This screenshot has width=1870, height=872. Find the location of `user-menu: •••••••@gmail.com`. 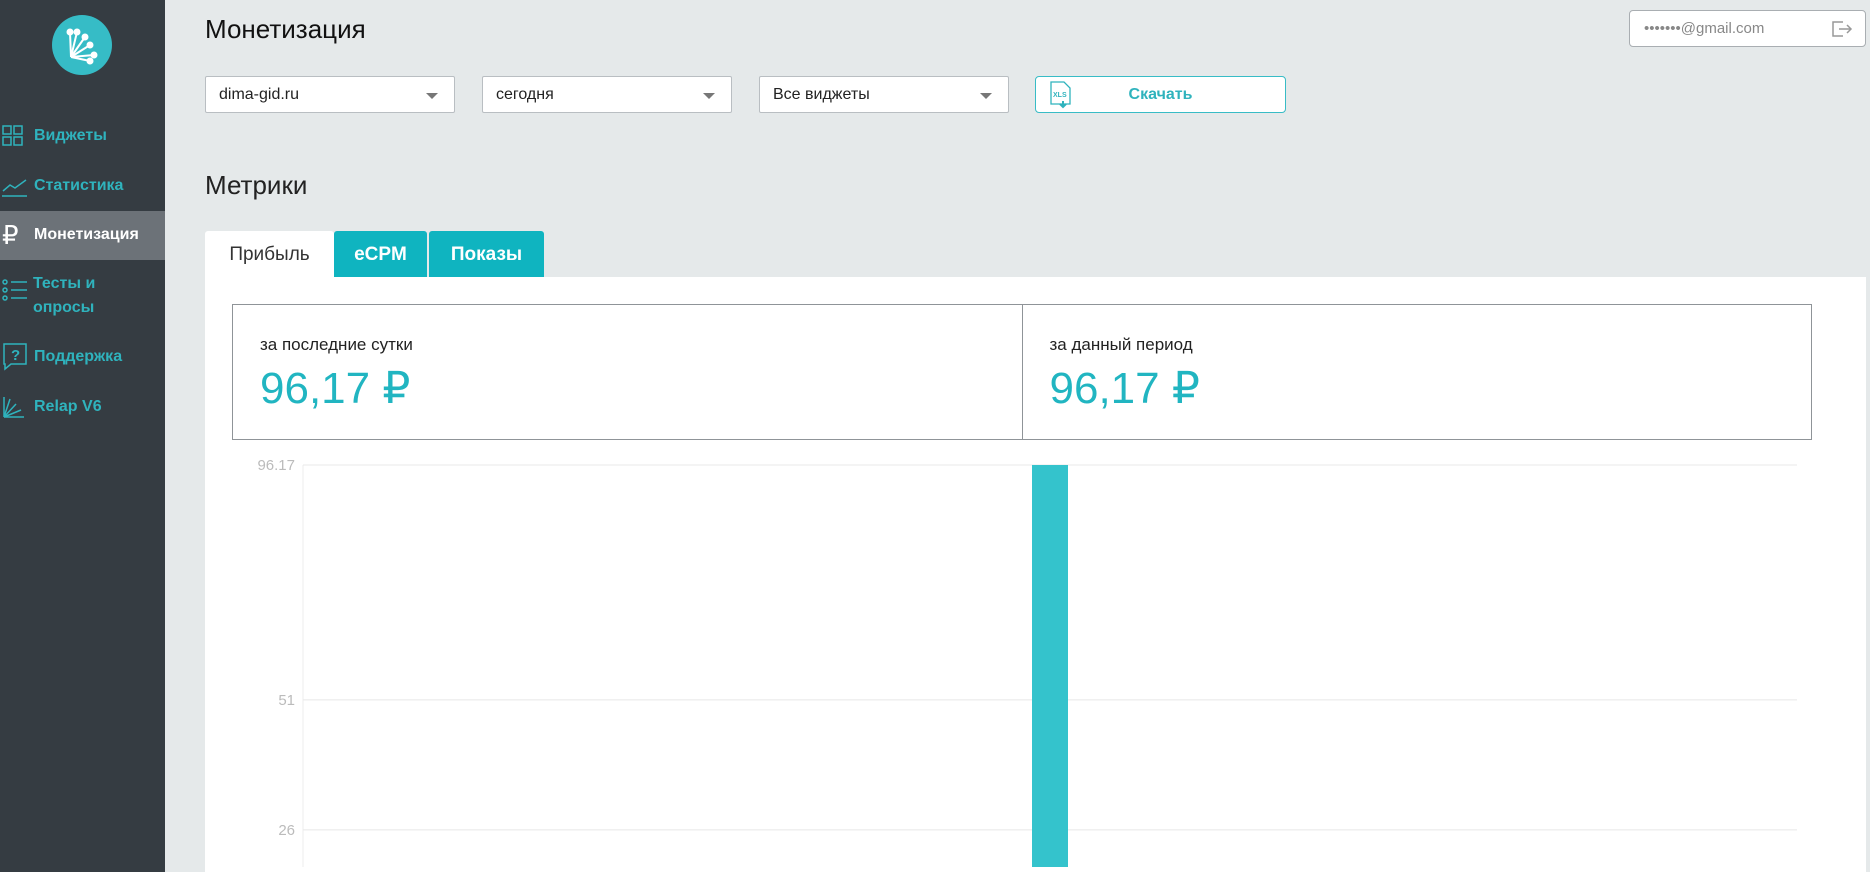

user-menu: •••••••@gmail.com is located at coordinates (1747, 28).